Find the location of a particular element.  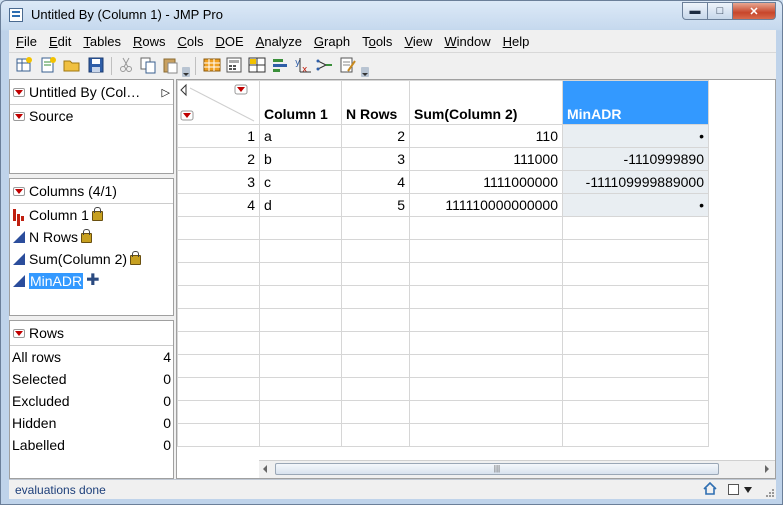

scroll-left-icon is located at coordinates (265, 469).